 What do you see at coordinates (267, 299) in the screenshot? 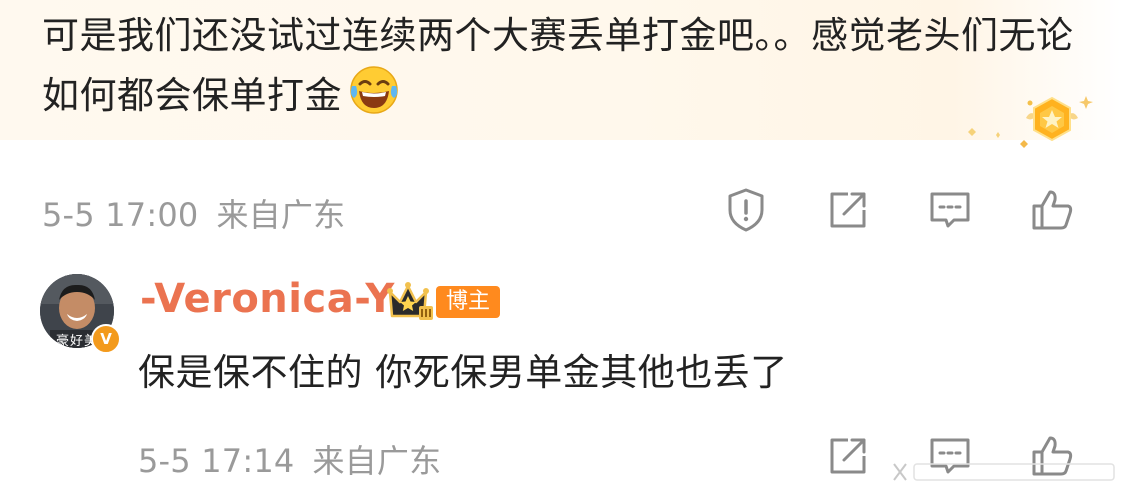
I see `username: -Veronica-Y` at bounding box center [267, 299].